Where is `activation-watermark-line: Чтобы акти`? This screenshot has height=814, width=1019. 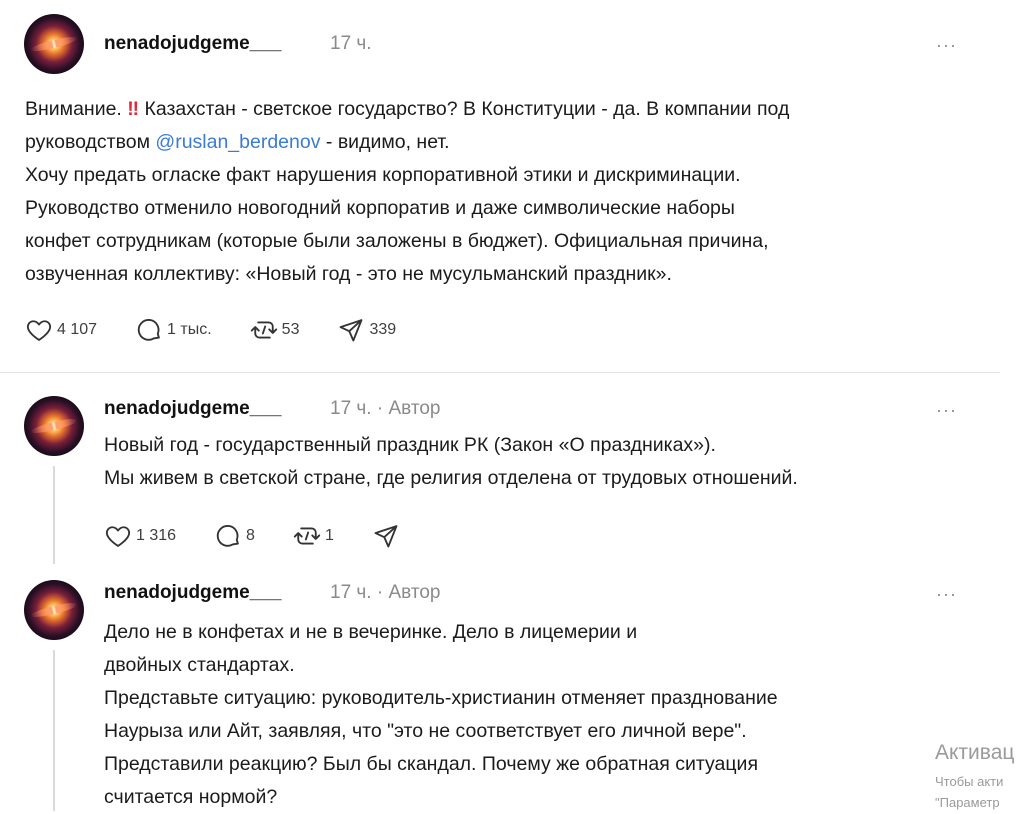 activation-watermark-line: Чтобы акти is located at coordinates (969, 781).